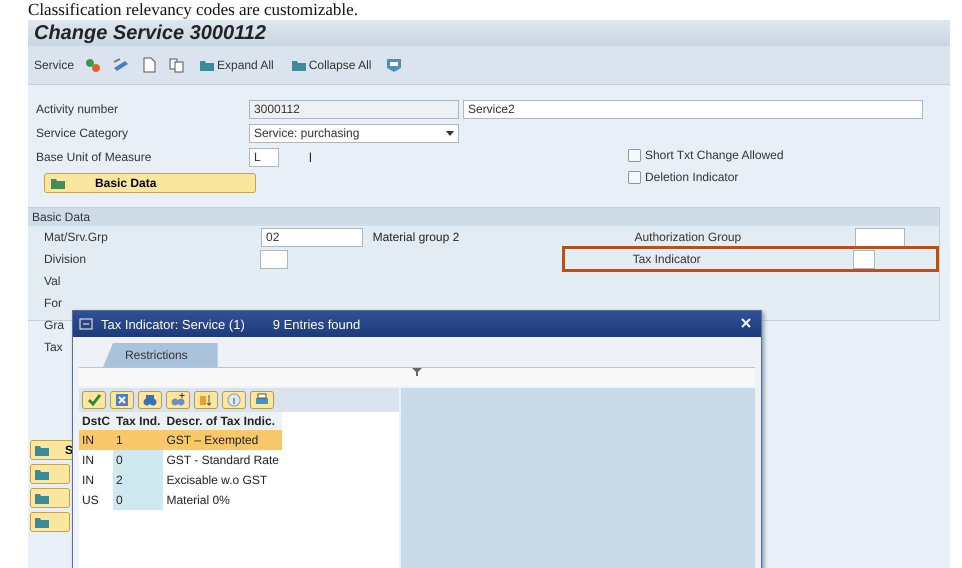  Describe the element at coordinates (94, 157) in the screenshot. I see `field-label: Base Unit of Measure` at that location.